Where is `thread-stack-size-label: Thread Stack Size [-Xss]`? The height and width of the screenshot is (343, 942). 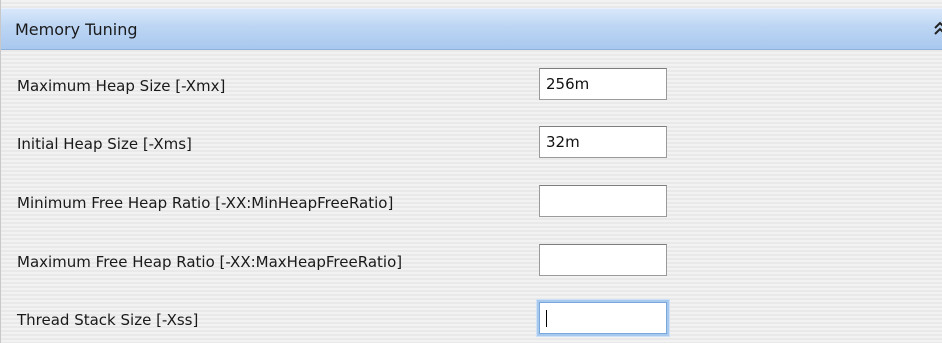
thread-stack-size-label: Thread Stack Size [-Xss] is located at coordinates (108, 320).